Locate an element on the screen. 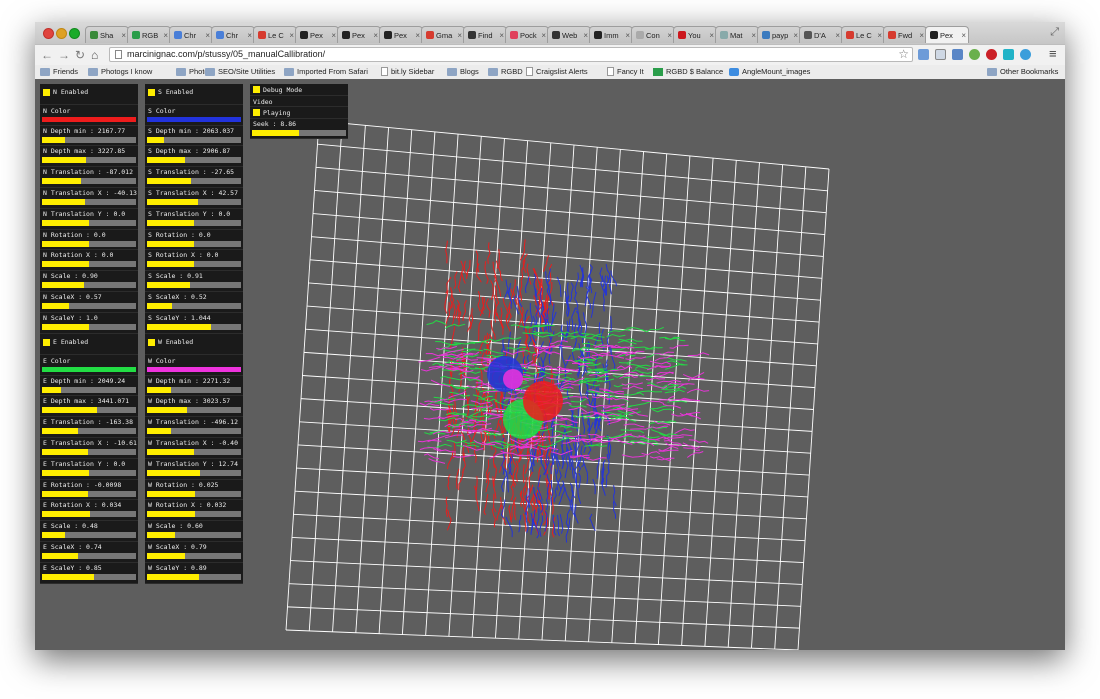 The width and height of the screenshot is (1100, 699). e-translation-y-slider: E Translation Y : 0.0 is located at coordinates (89, 469).